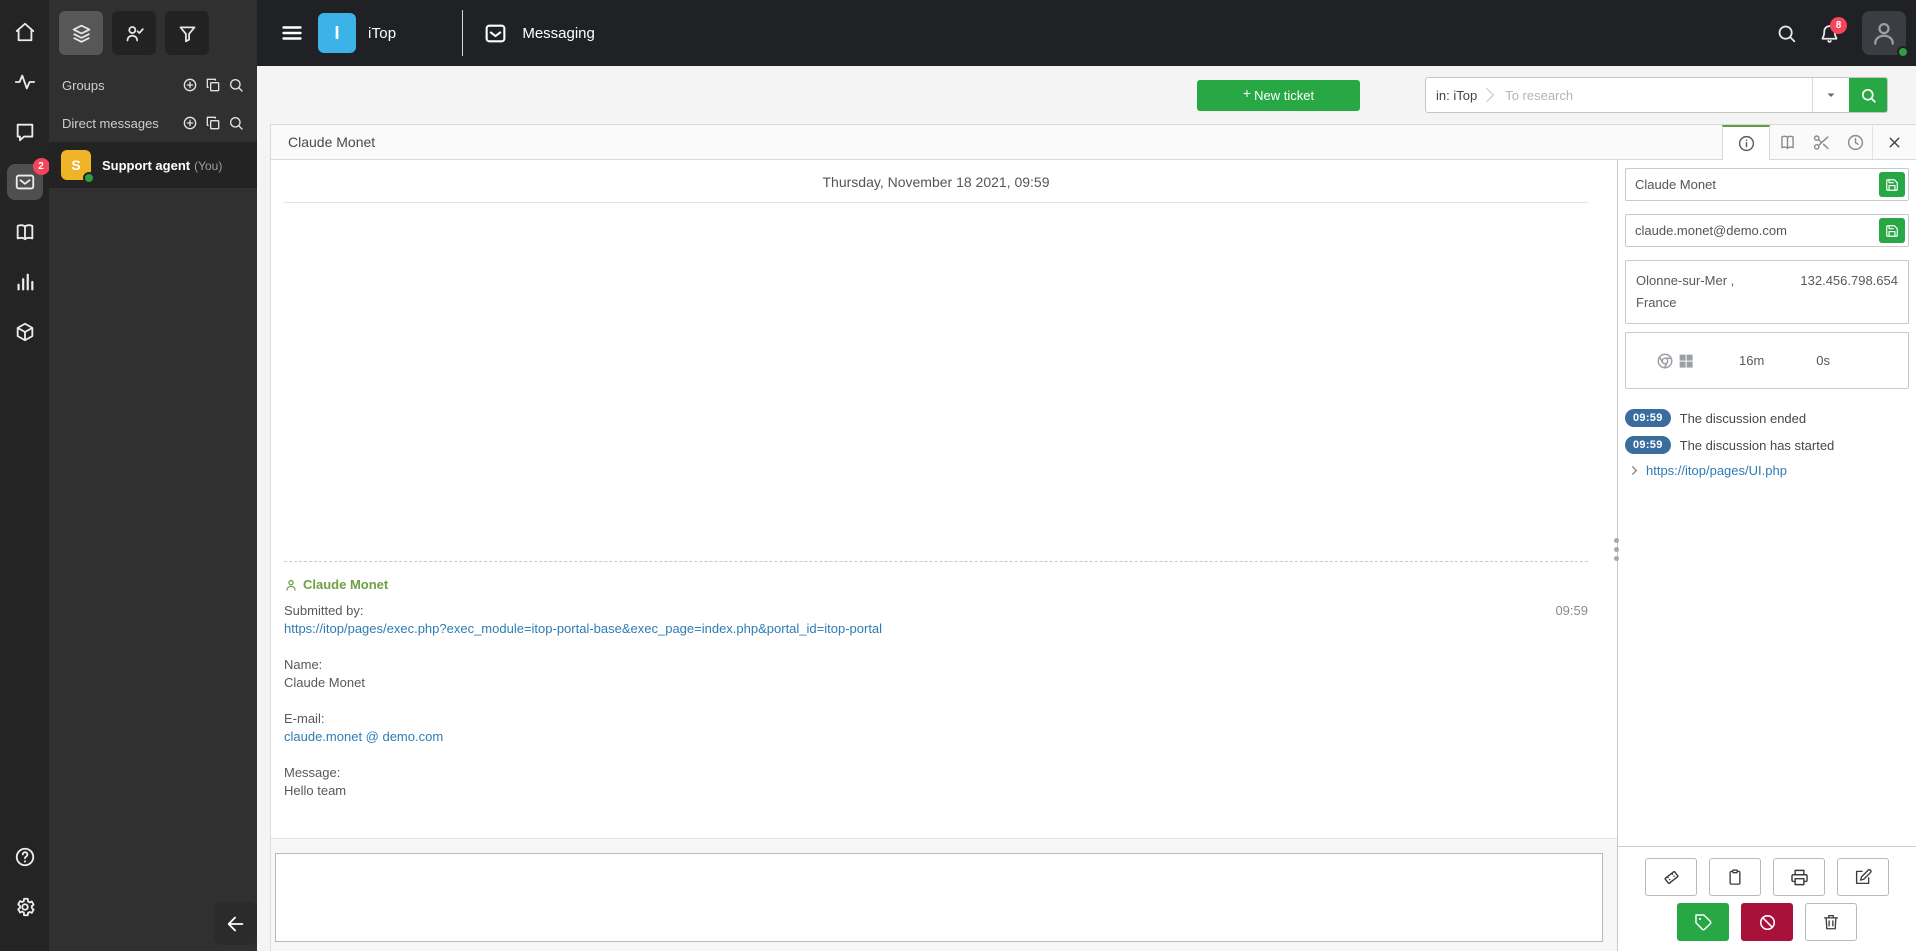  Describe the element at coordinates (1821, 142) in the screenshot. I see `tab-snippets` at that location.